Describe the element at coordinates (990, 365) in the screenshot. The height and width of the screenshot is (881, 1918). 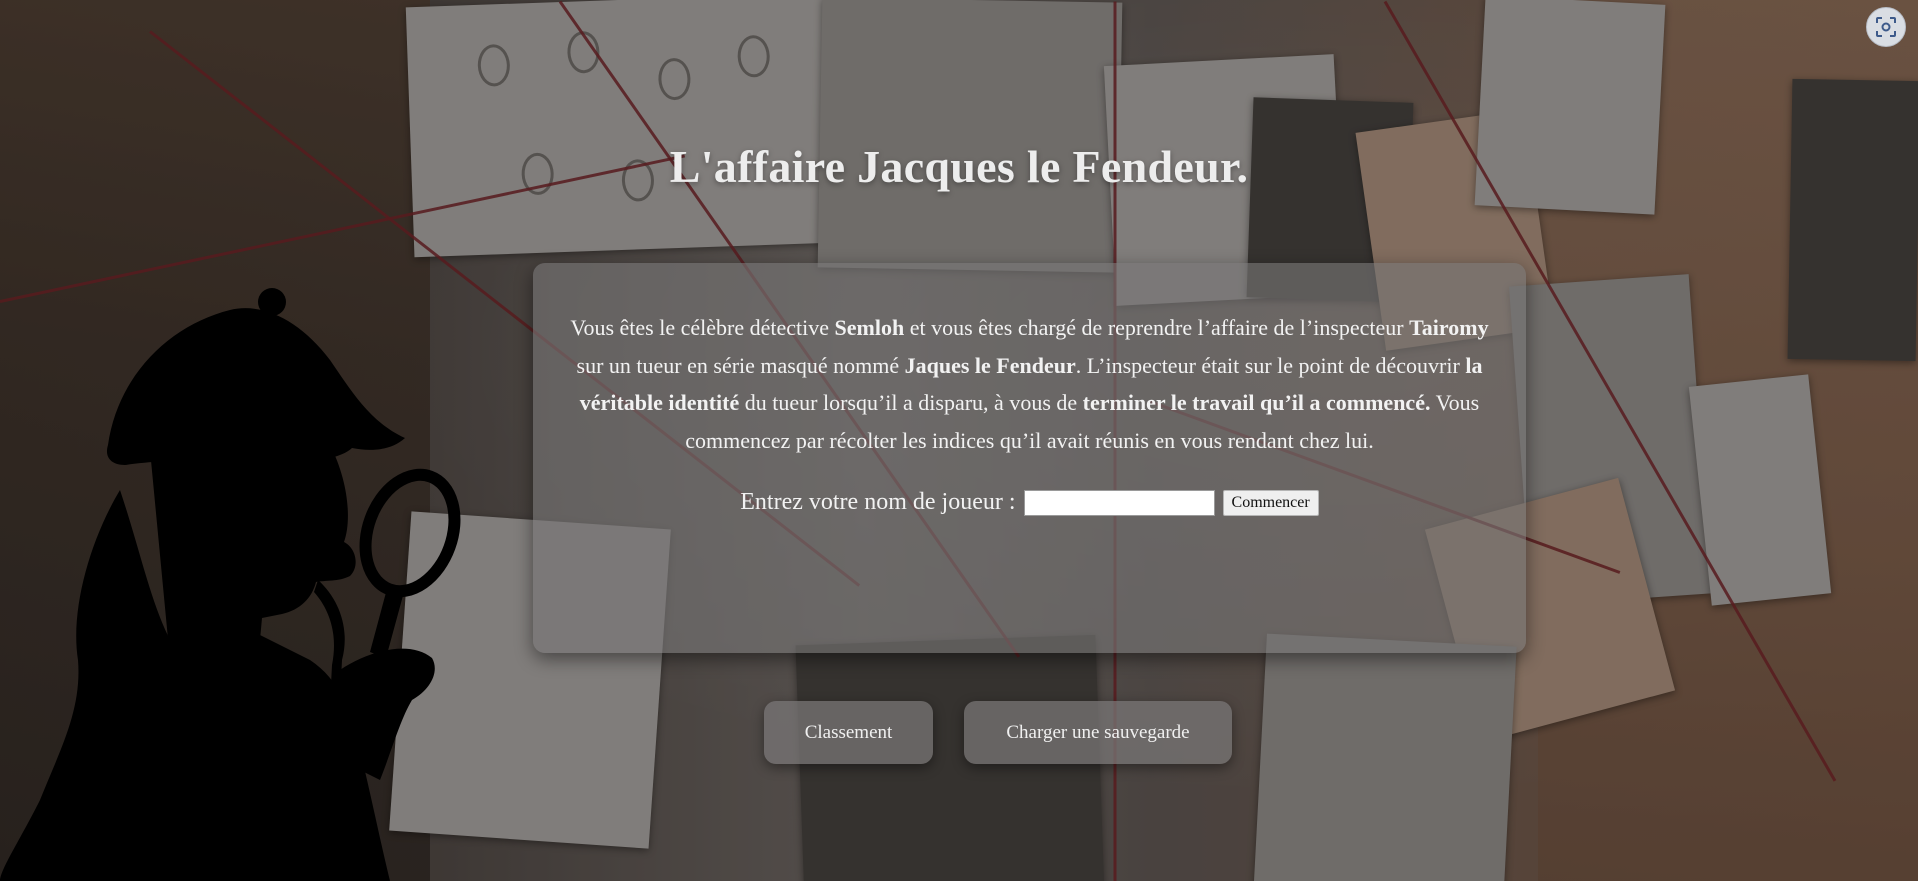
I see `killer-name: Jaques le Fendeur` at that location.